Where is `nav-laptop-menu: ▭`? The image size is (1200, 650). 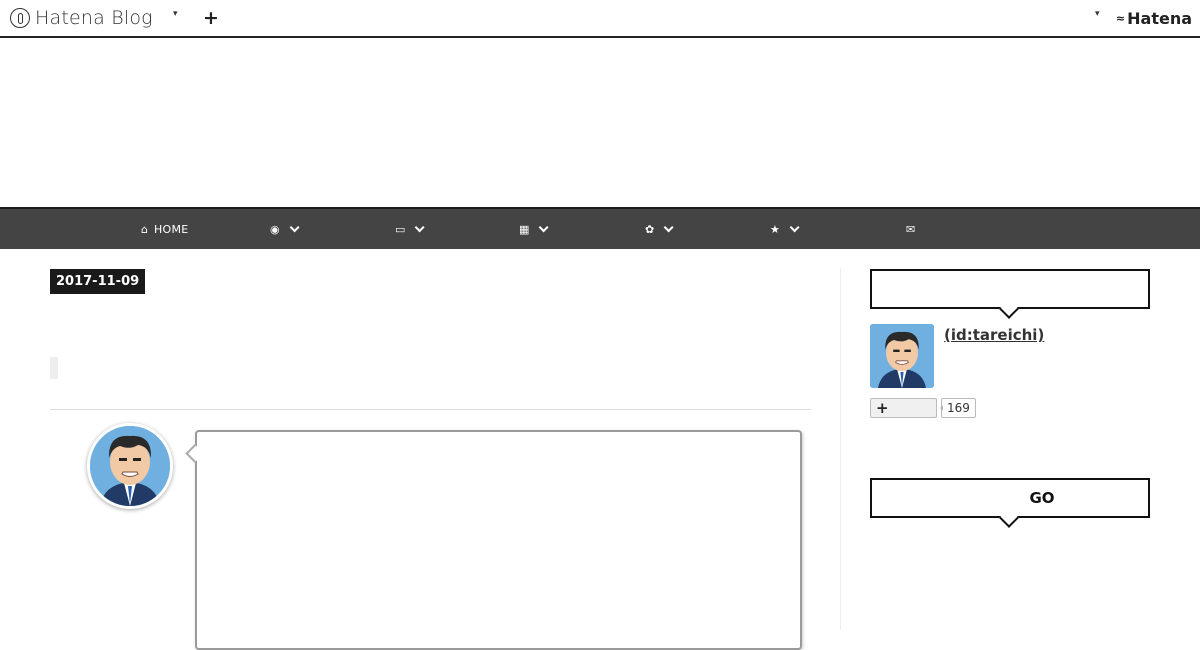 nav-laptop-menu: ▭ is located at coordinates (410, 229).